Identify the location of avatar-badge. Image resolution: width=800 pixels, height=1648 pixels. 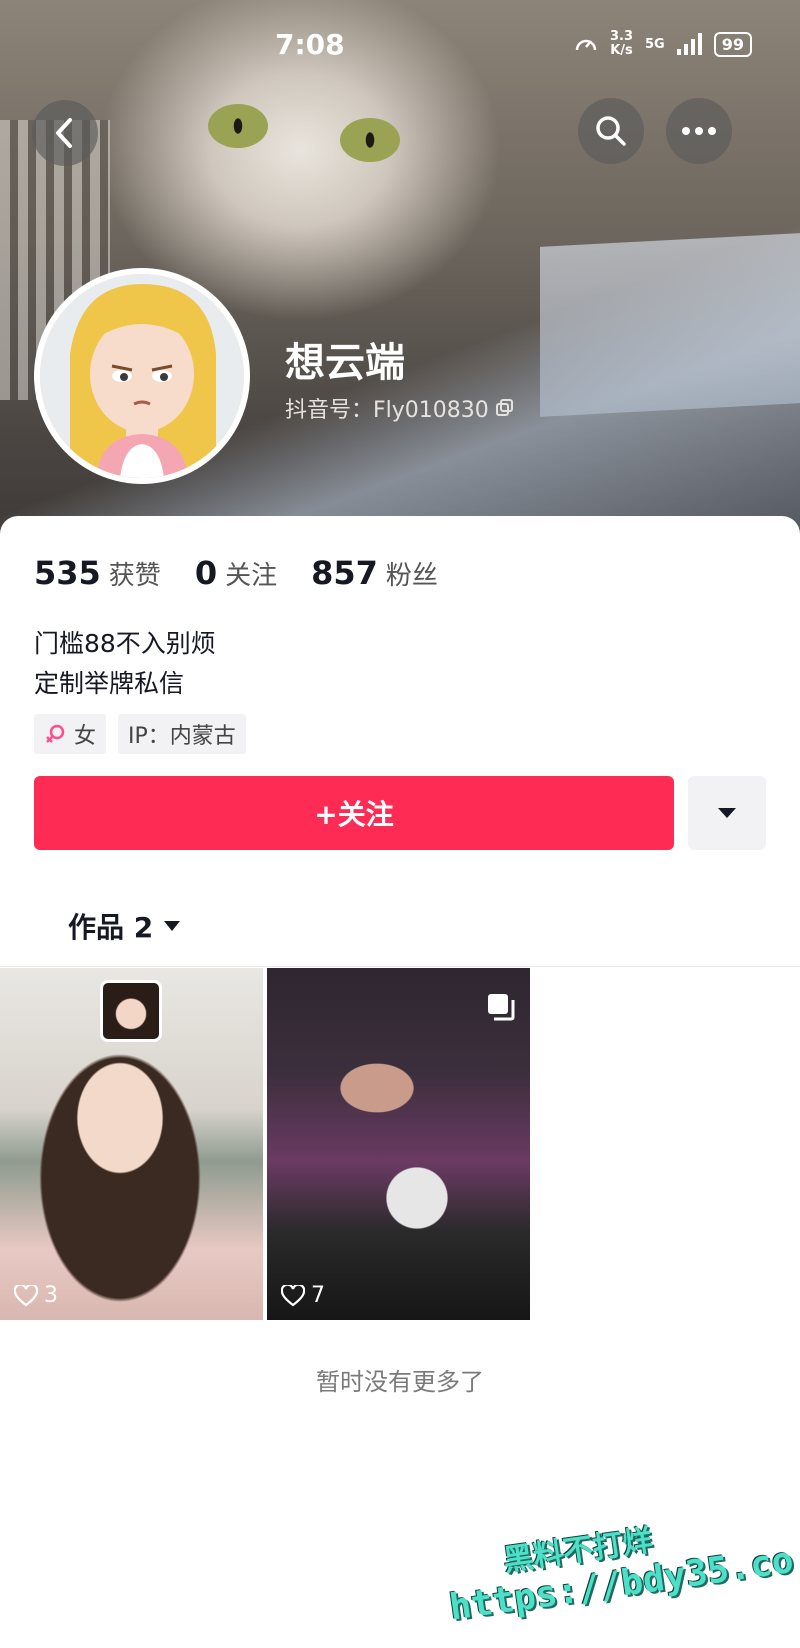
(131, 1011).